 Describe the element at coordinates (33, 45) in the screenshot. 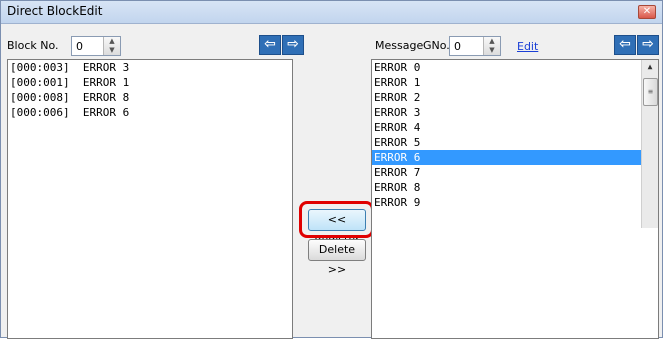

I see `block-no-label: Block No.` at that location.